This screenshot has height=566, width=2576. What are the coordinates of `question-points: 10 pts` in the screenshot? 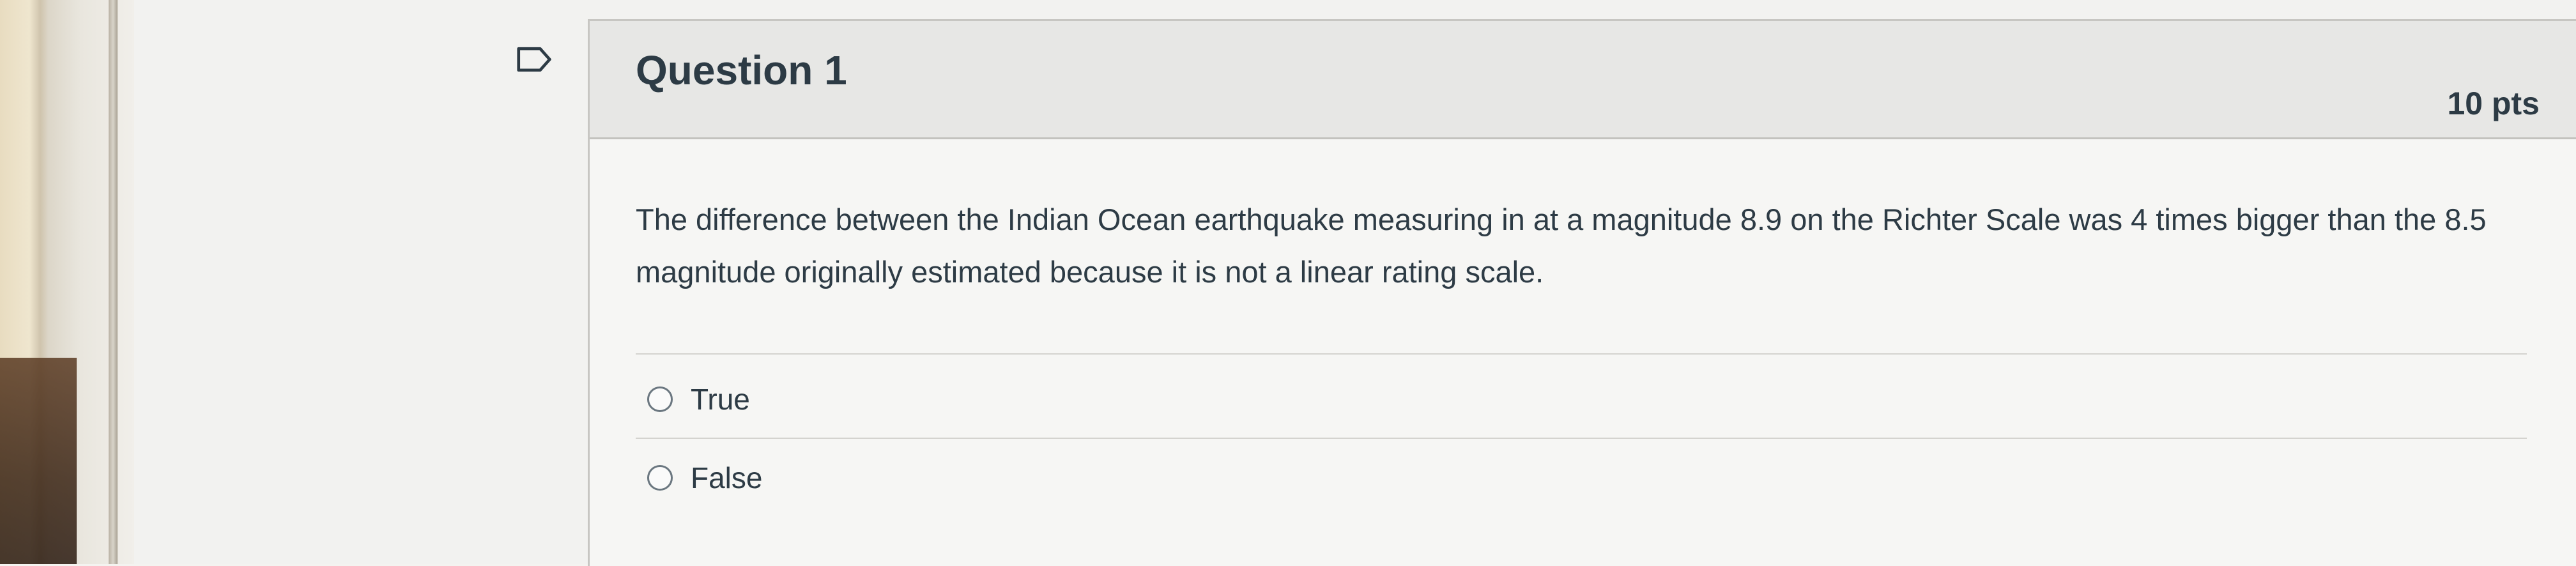 It's located at (2493, 103).